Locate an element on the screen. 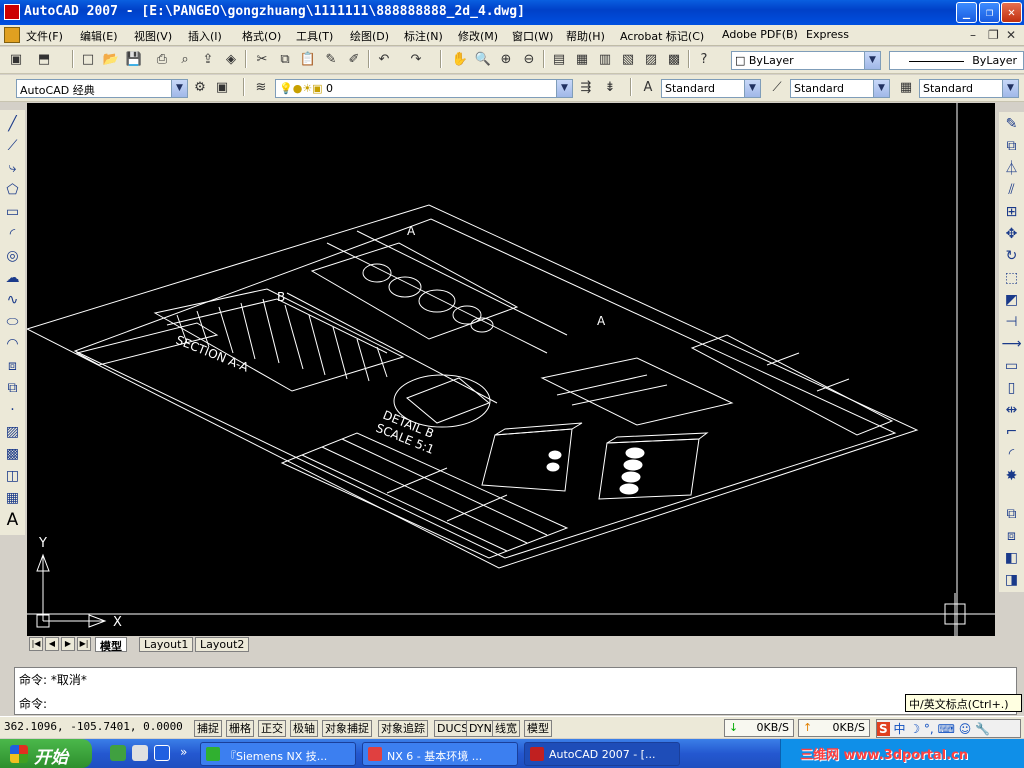 The width and height of the screenshot is (1024, 768). last-tab-button: ▶| is located at coordinates (84, 644).